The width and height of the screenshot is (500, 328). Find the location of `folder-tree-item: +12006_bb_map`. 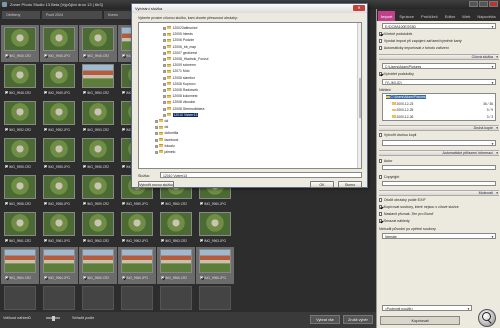

folder-tree-item: +12006_bb_map is located at coordinates (179, 47).